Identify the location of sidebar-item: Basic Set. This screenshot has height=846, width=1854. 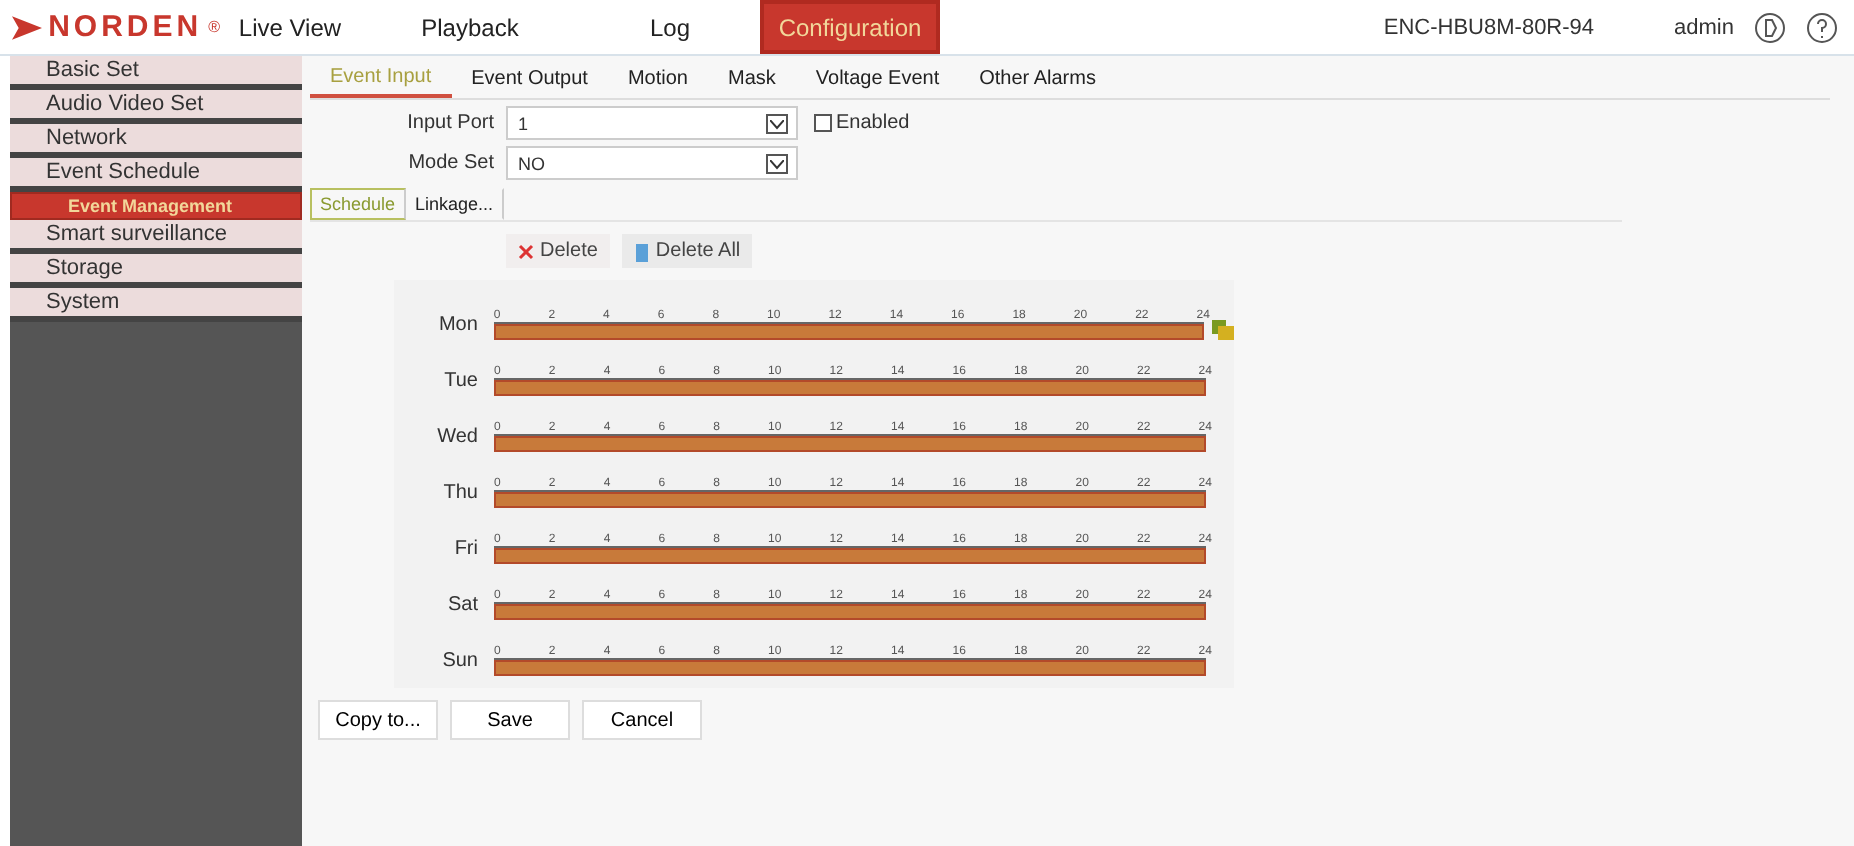
(156, 73).